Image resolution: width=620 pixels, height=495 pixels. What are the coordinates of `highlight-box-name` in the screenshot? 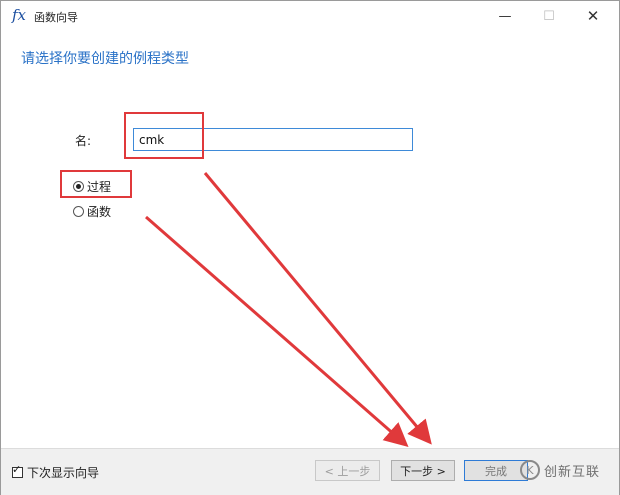 It's located at (164, 135).